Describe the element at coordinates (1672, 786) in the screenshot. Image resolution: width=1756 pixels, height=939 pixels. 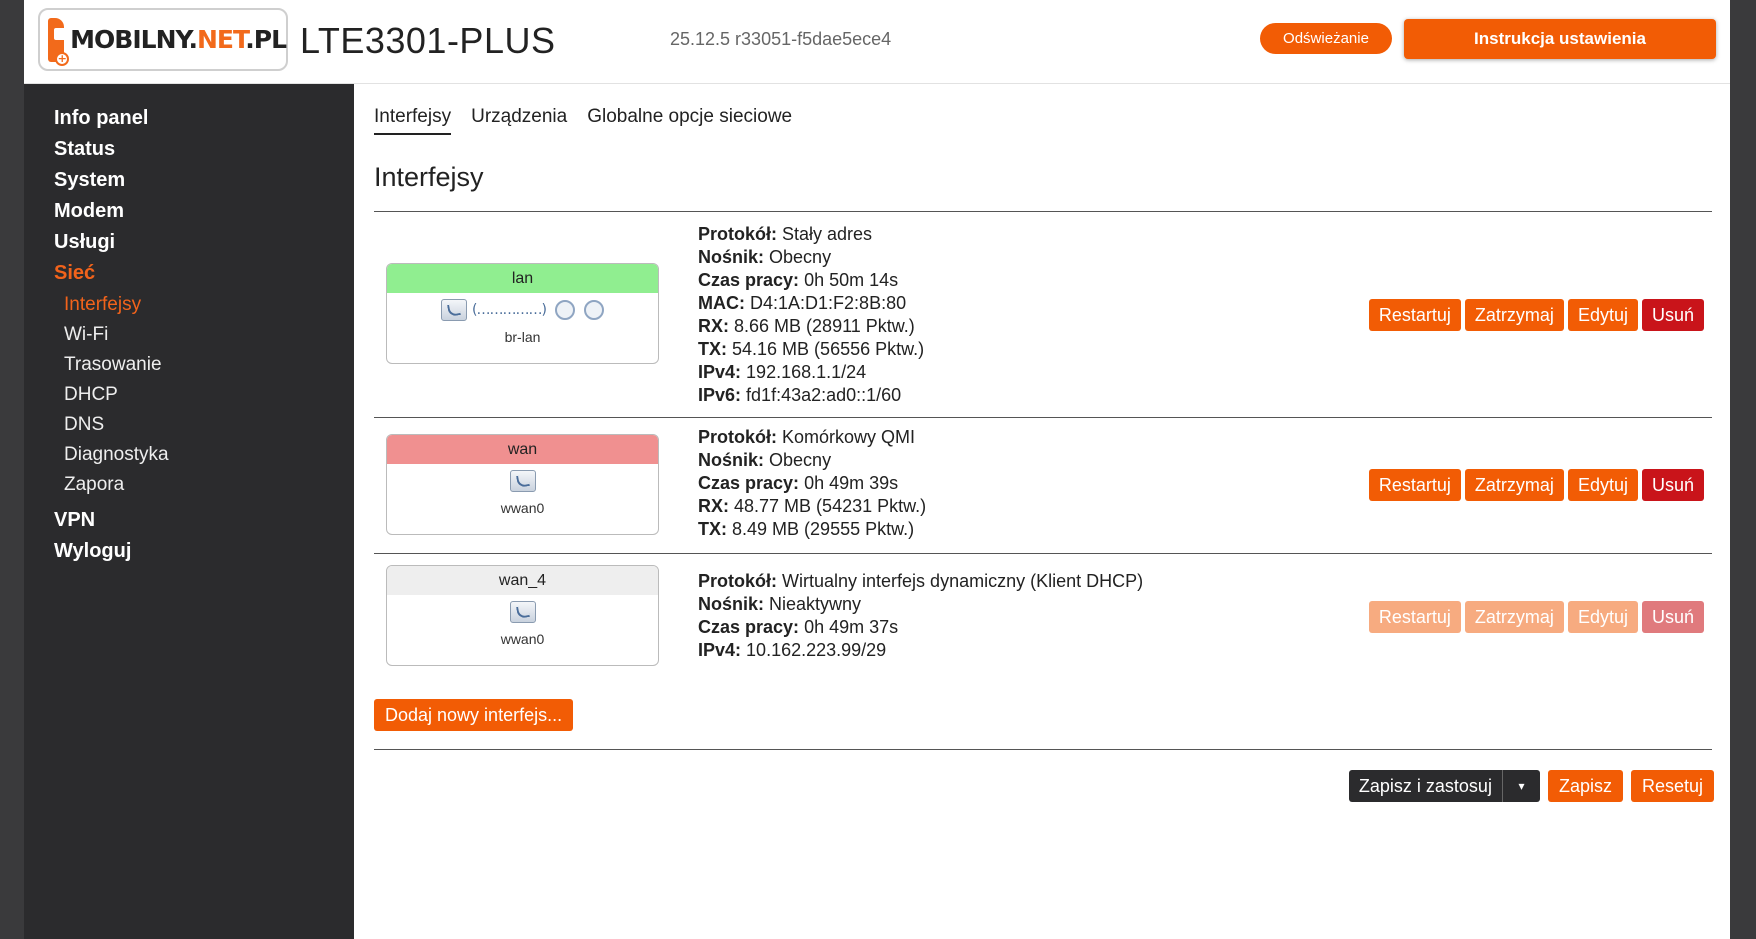
I see `reset-button: Resetuj` at that location.